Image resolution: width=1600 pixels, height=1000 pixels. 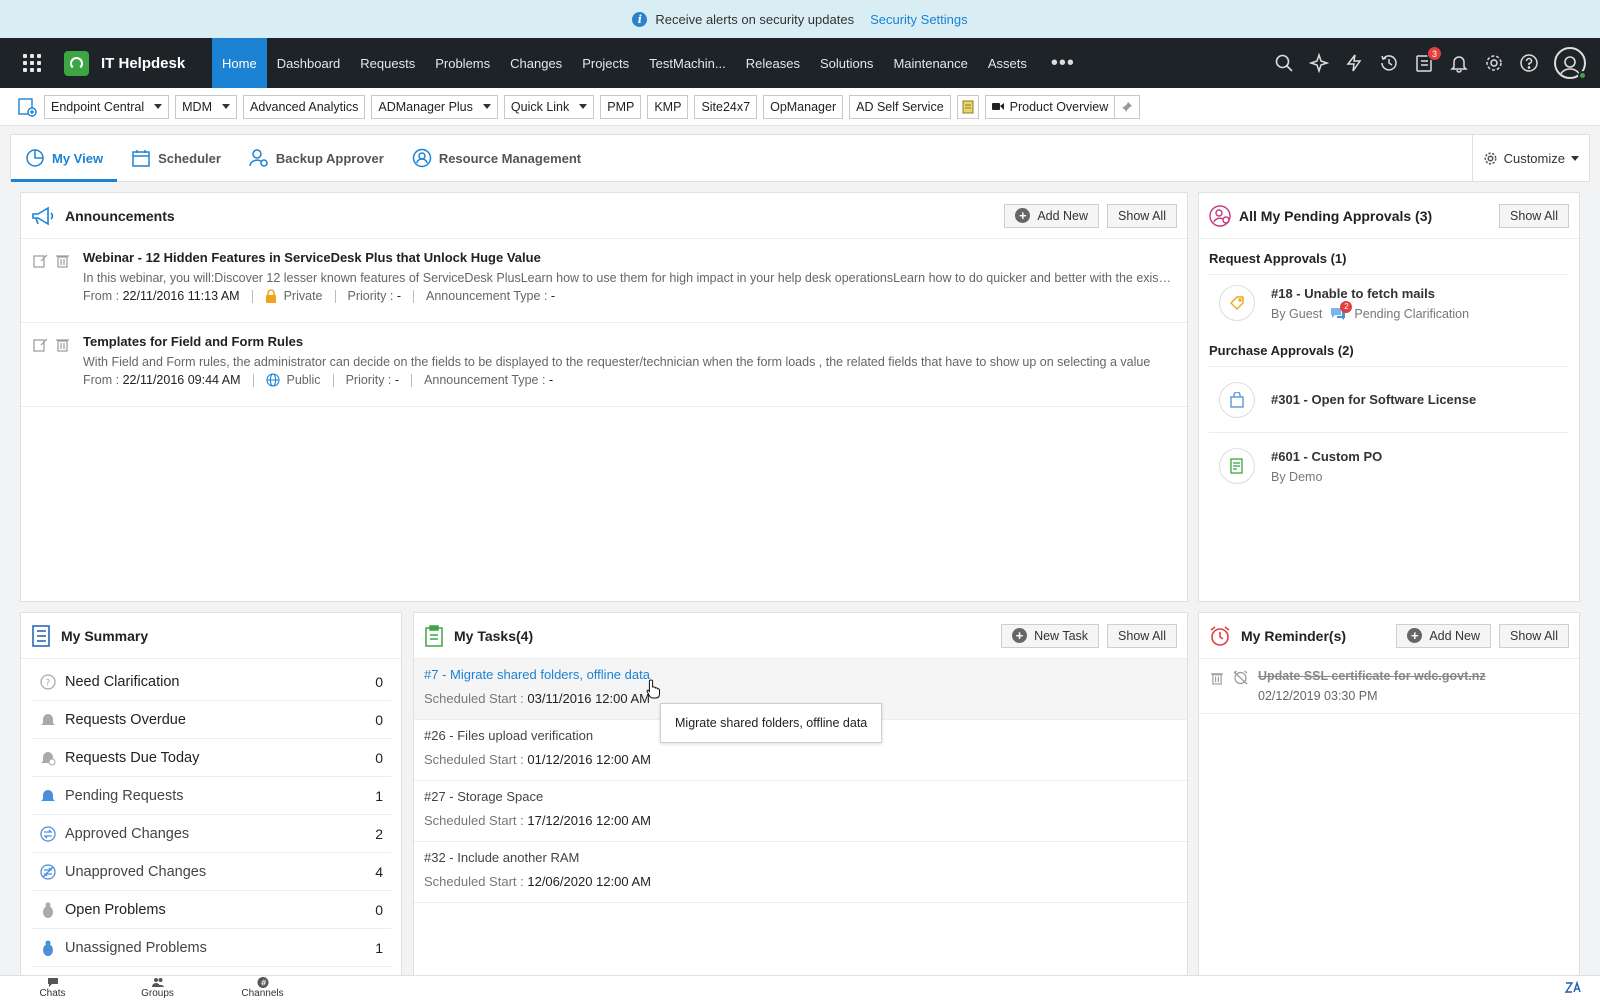 What do you see at coordinates (536, 63) in the screenshot?
I see `nav-tab-changes: Changes` at bounding box center [536, 63].